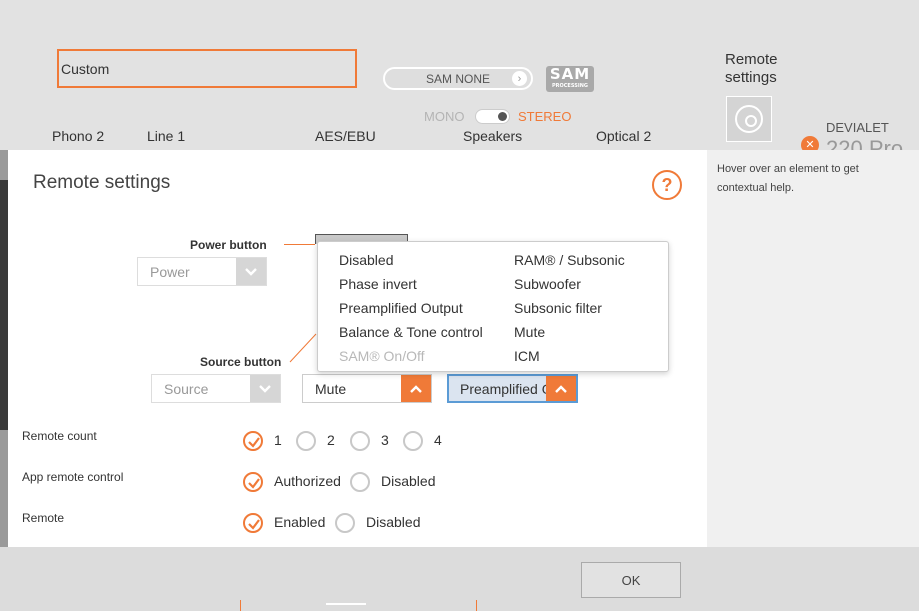  What do you see at coordinates (378, 284) in the screenshot?
I see `menu-item-phase-invert: Phase invert` at bounding box center [378, 284].